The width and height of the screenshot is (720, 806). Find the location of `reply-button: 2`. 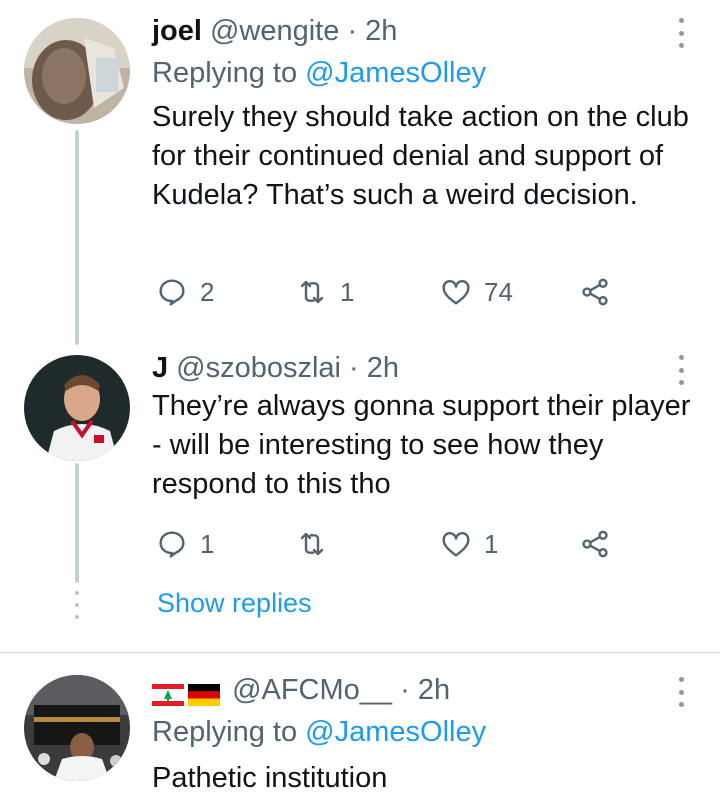

reply-button: 2 is located at coordinates (185, 292).